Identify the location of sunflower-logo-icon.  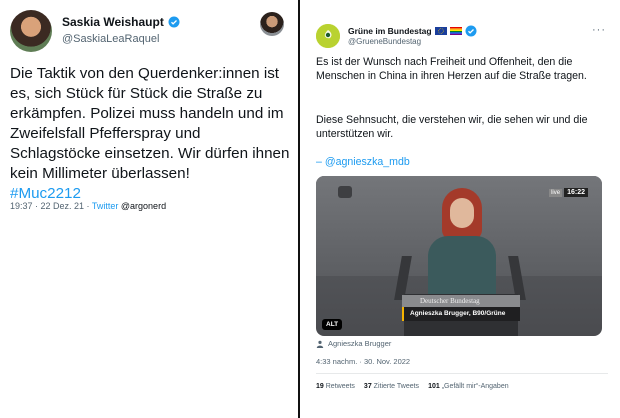
(328, 36).